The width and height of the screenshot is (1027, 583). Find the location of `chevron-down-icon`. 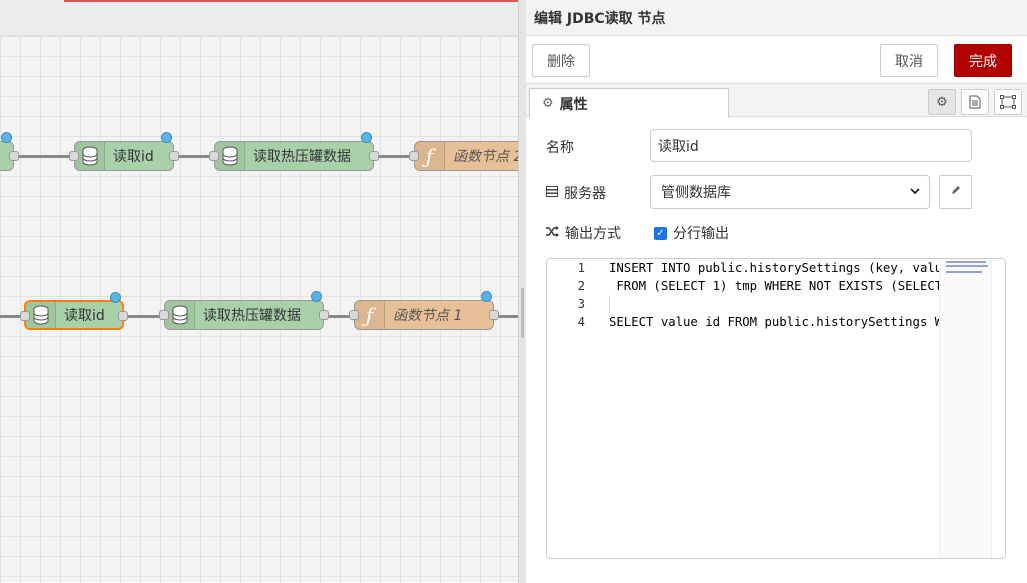

chevron-down-icon is located at coordinates (915, 192).